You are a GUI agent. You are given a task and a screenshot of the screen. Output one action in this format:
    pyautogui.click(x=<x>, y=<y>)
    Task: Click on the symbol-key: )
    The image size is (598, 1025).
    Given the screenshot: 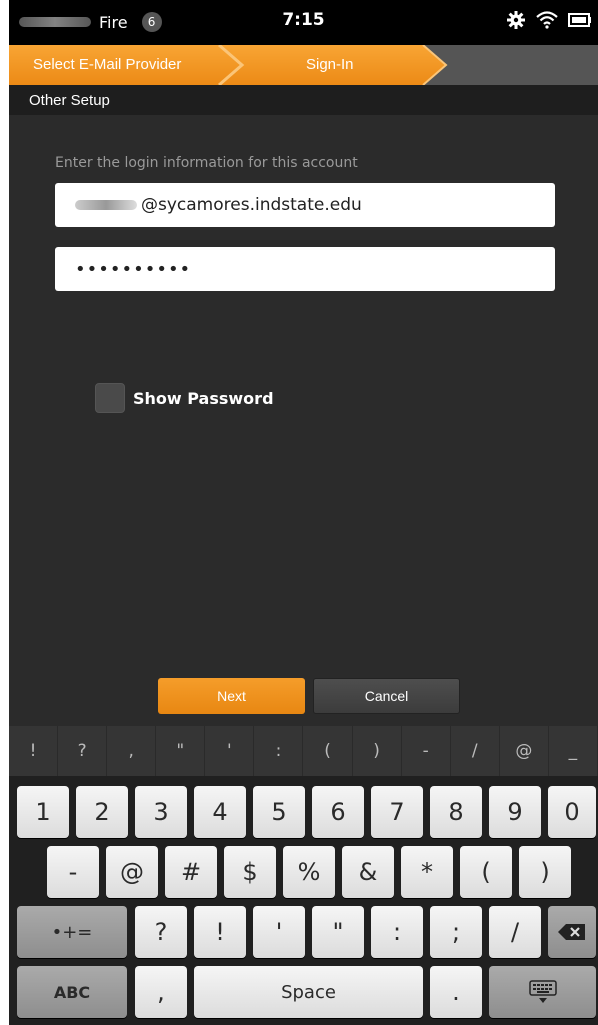 What is the action you would take?
    pyautogui.click(x=377, y=751)
    